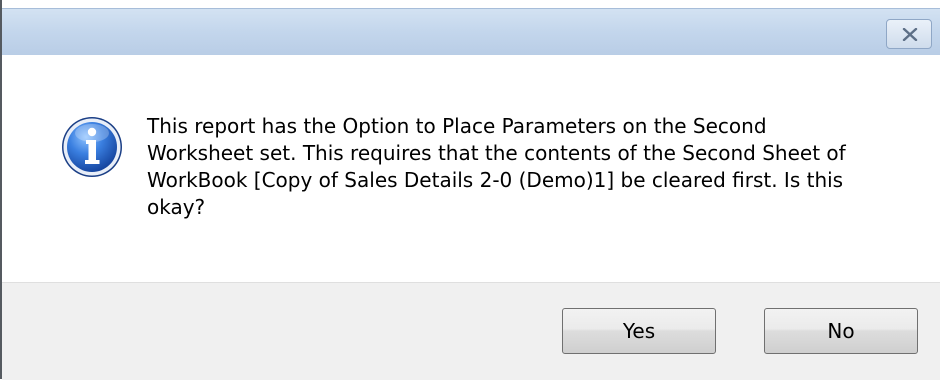 The width and height of the screenshot is (940, 380). Describe the element at coordinates (92, 147) in the screenshot. I see `info-icon` at that location.